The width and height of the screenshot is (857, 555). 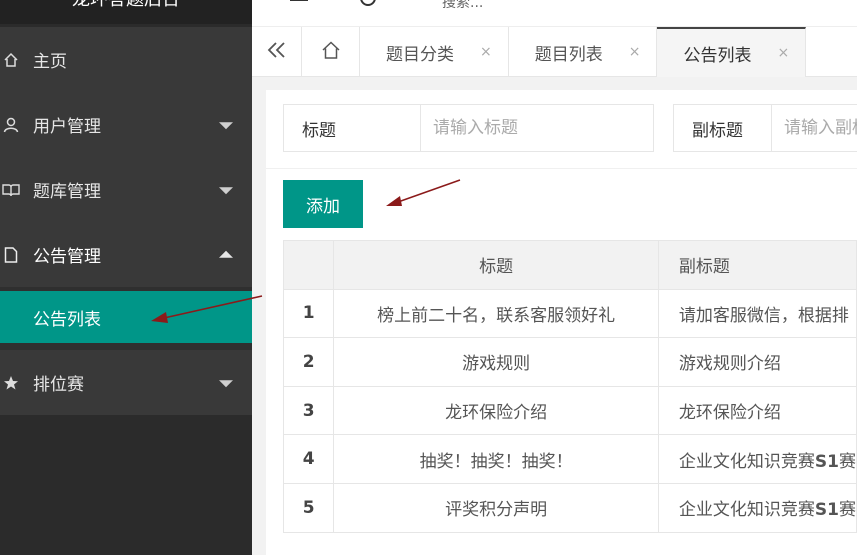 I want to click on sidebar-item-home: 主页, so click(x=126, y=59).